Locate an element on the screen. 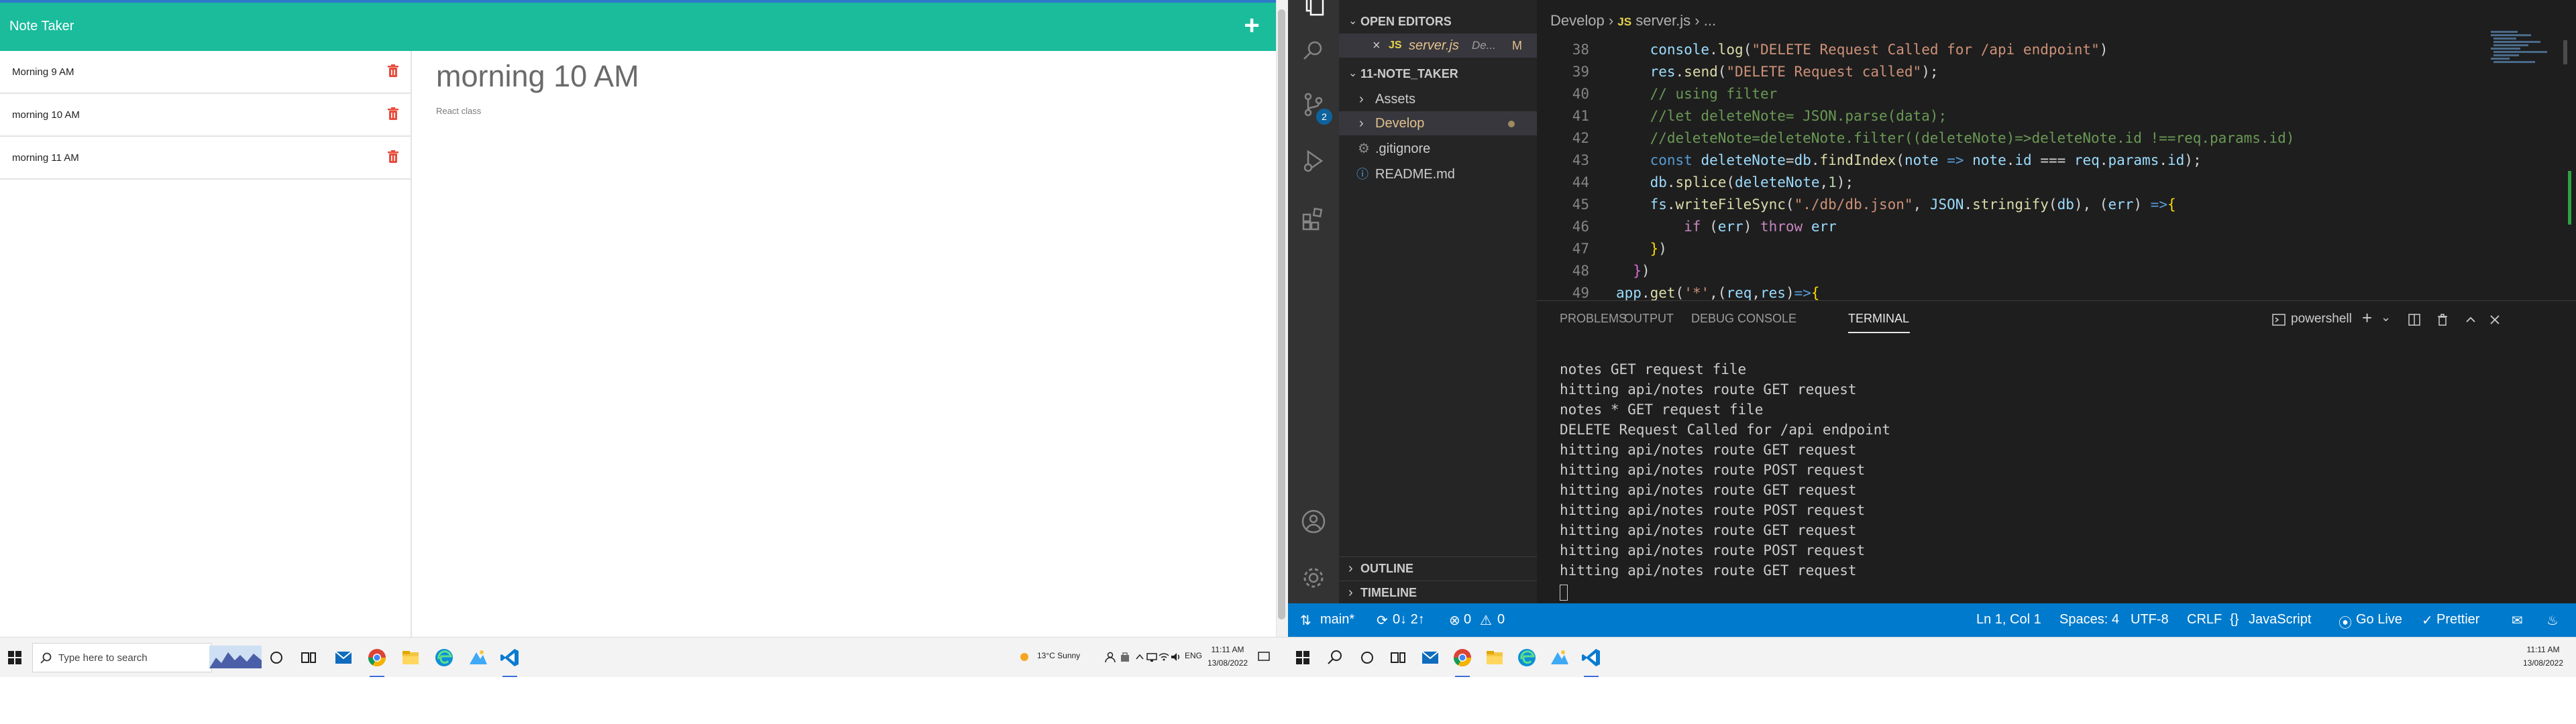 Image resolution: width=2576 pixels, height=724 pixels. feedback-icon: ✉ is located at coordinates (2517, 620).